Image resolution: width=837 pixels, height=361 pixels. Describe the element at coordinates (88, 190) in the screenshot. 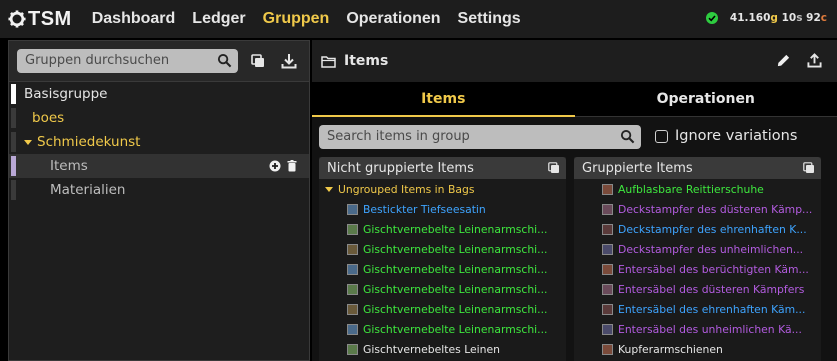

I see `tree-item-label: Materialien` at that location.